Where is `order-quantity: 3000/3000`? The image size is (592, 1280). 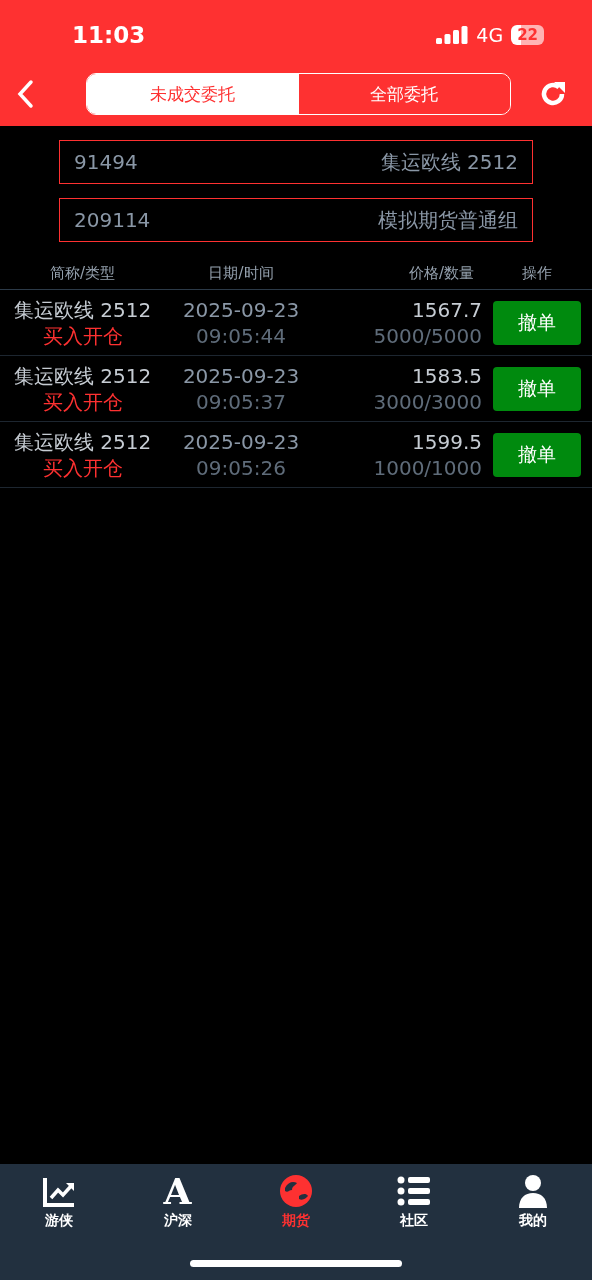 order-quantity: 3000/3000 is located at coordinates (427, 401).